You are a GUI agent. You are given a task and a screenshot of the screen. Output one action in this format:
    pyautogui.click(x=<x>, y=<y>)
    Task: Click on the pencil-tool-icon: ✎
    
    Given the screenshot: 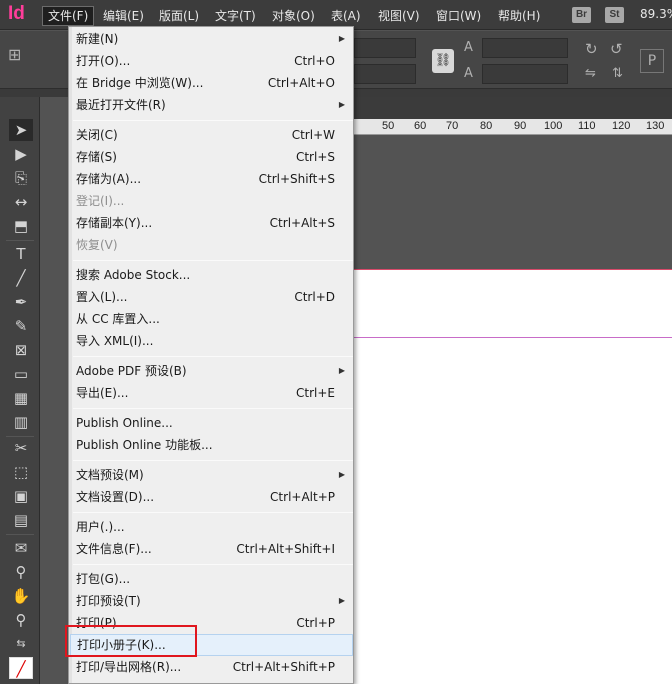 What is the action you would take?
    pyautogui.click(x=21, y=326)
    